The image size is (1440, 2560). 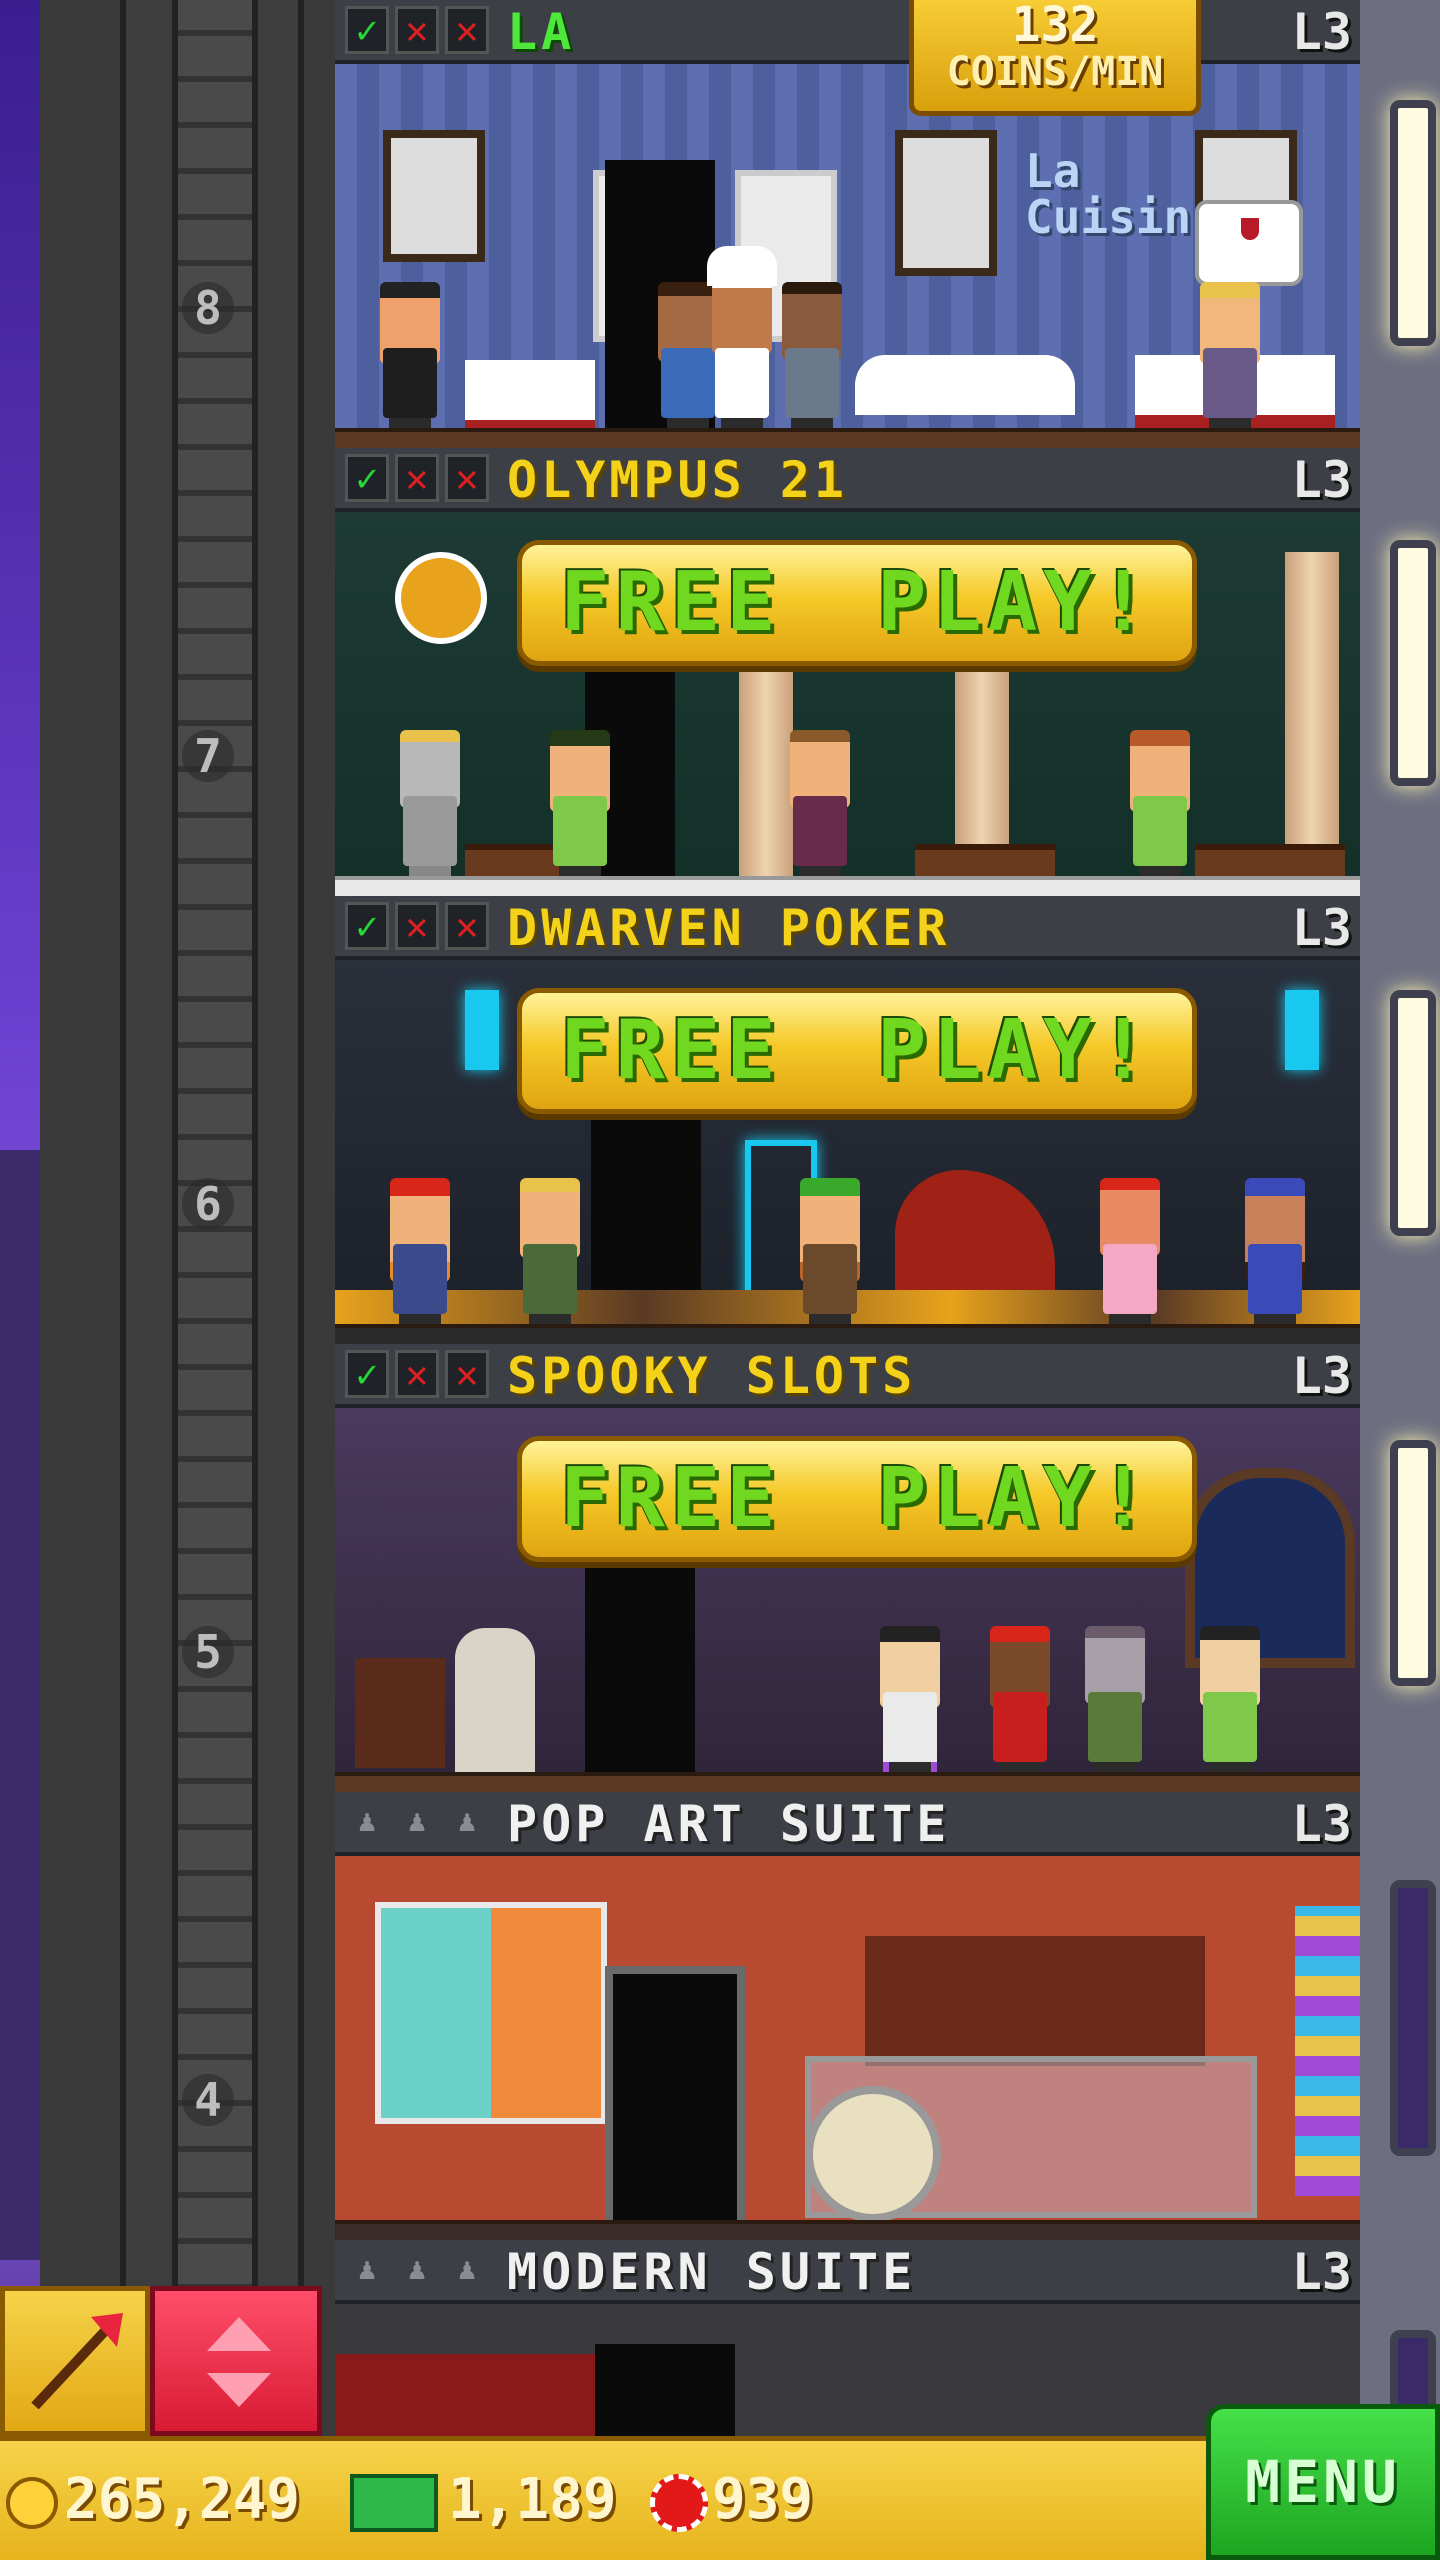 What do you see at coordinates (910, 1702) in the screenshot?
I see `slot-machine-bitizen` at bounding box center [910, 1702].